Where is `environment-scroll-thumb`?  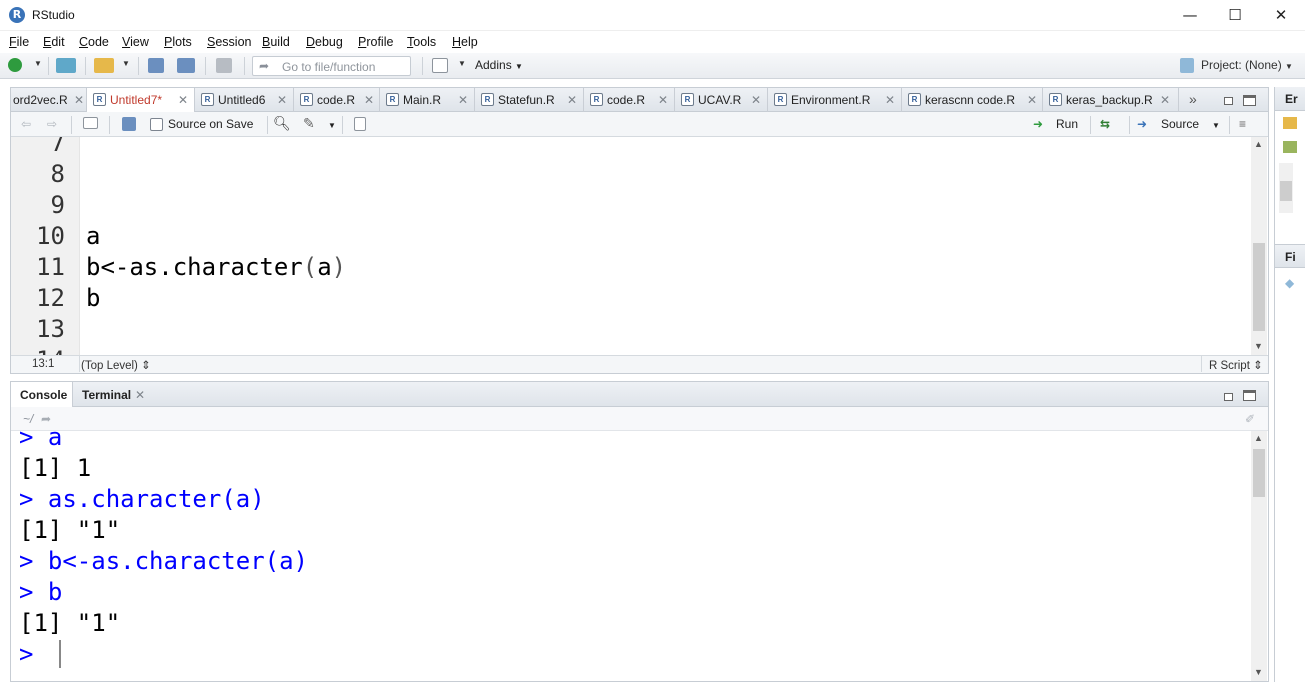 environment-scroll-thumb is located at coordinates (1286, 191).